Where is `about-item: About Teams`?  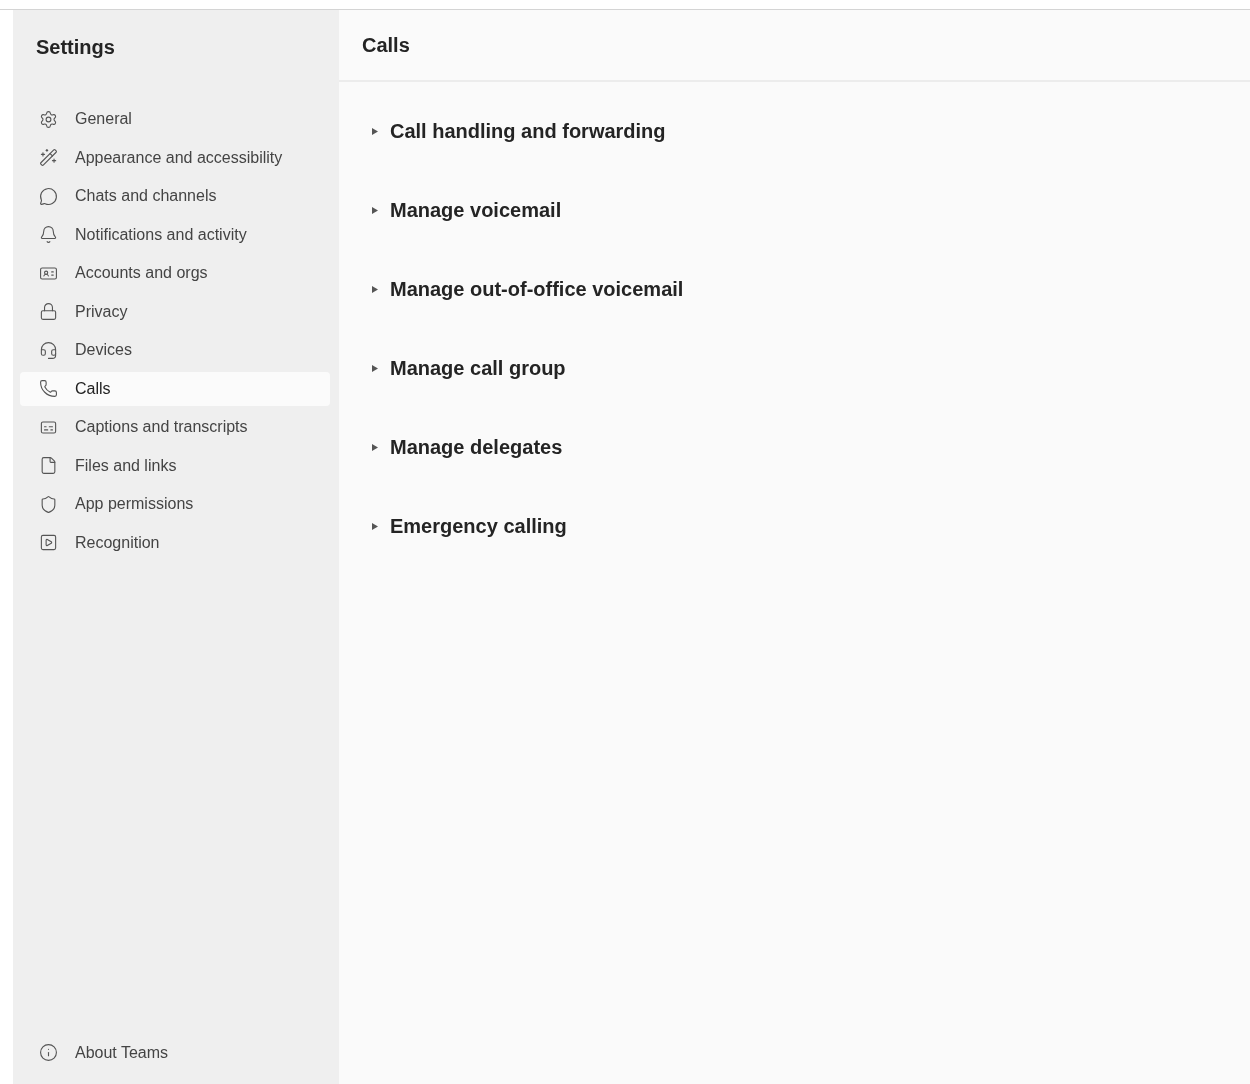 about-item: About Teams is located at coordinates (175, 1052).